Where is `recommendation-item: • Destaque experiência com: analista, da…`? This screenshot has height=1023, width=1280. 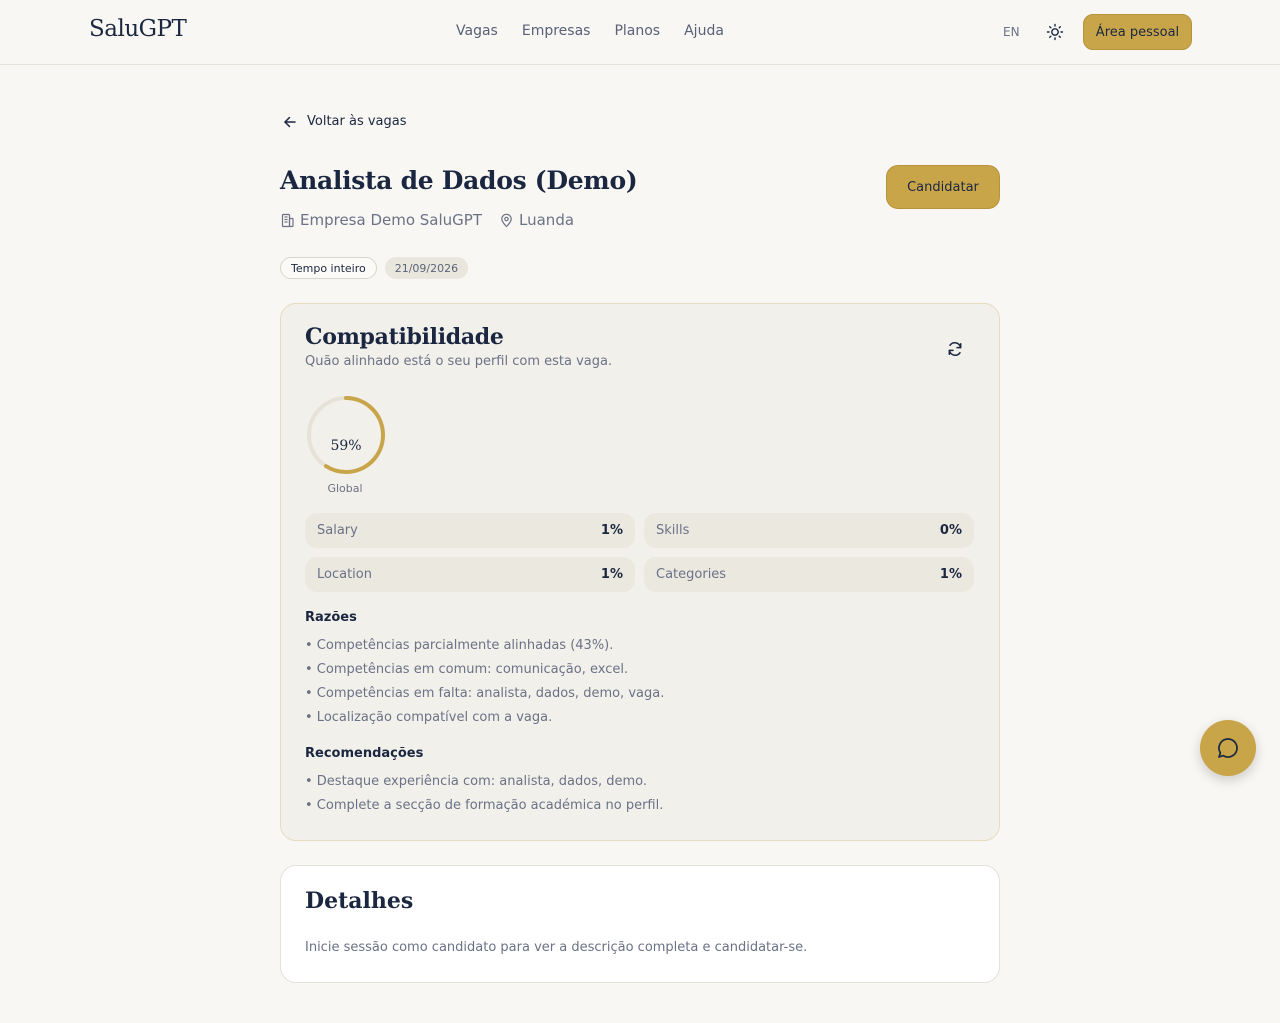
recommendation-item: • Destaque experiência com: analista, da… is located at coordinates (476, 781).